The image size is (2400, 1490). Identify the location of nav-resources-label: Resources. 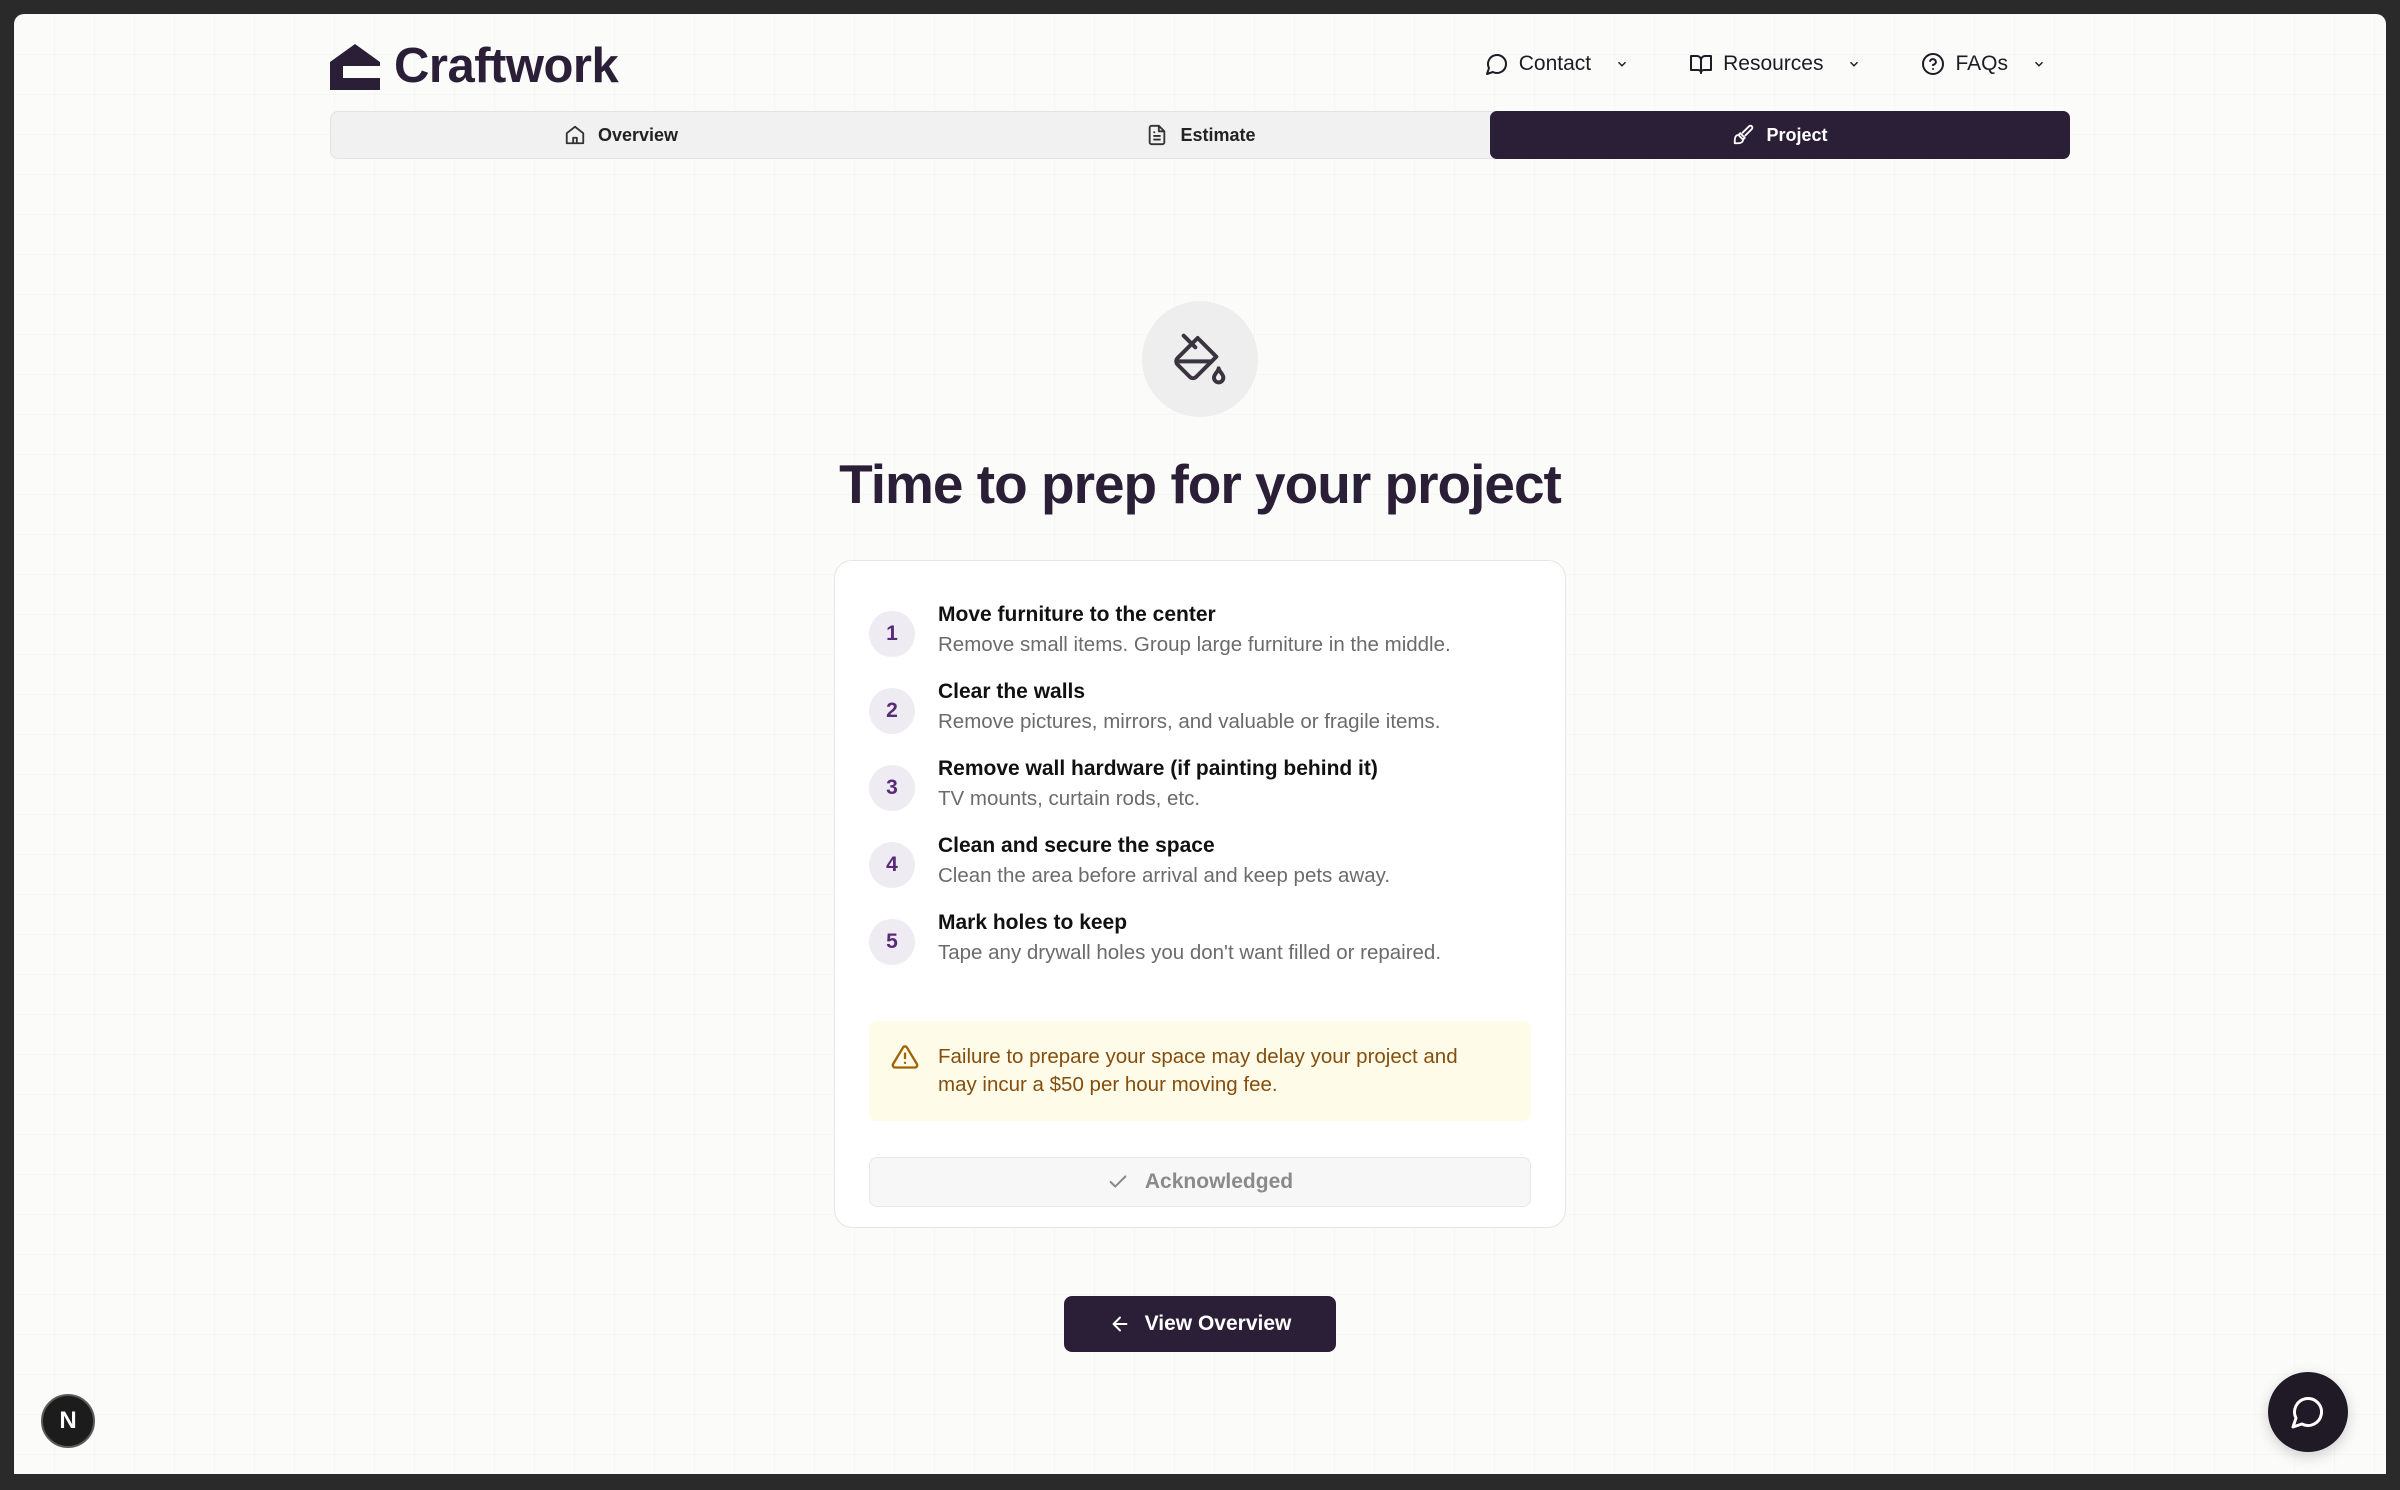
(1773, 63).